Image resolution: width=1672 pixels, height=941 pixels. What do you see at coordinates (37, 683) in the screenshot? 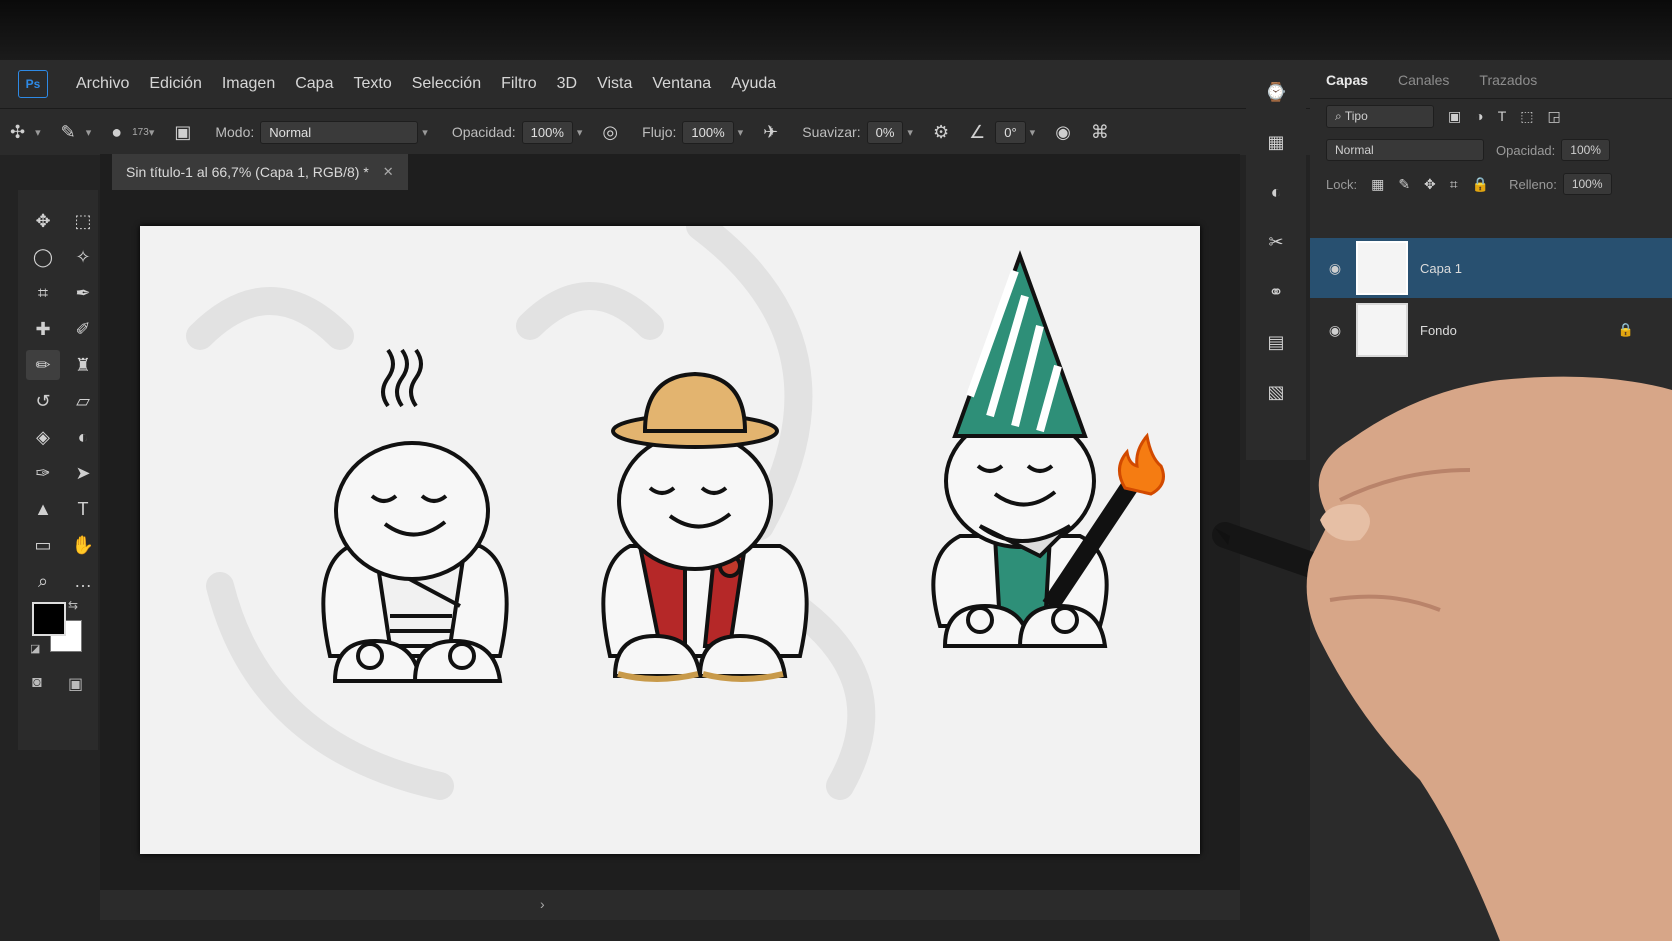
I see `quick-mask-icon: ◙` at bounding box center [37, 683].